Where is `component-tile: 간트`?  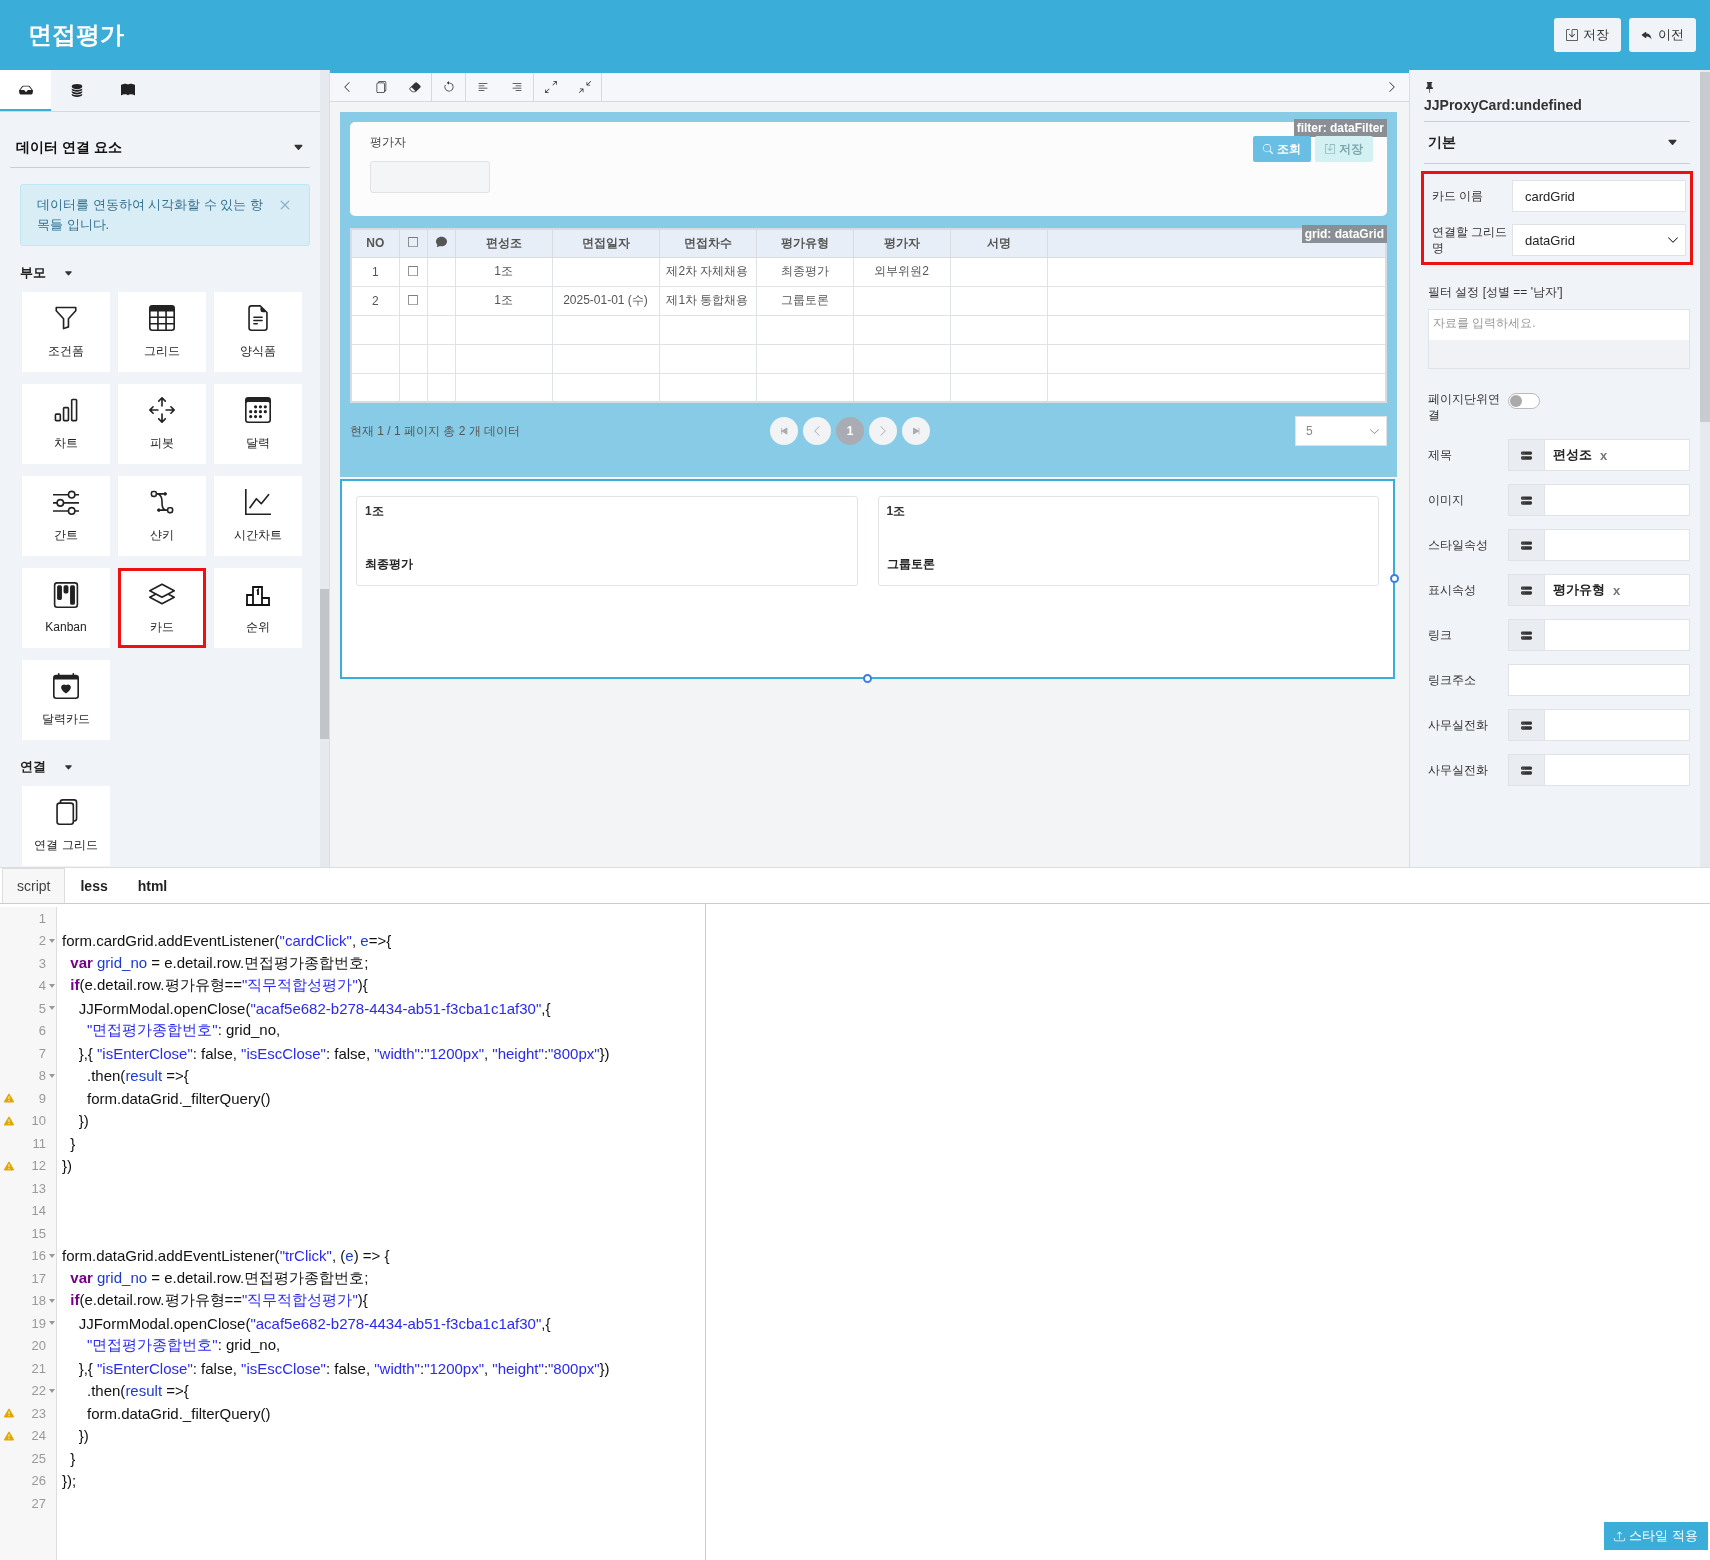 component-tile: 간트 is located at coordinates (66, 516).